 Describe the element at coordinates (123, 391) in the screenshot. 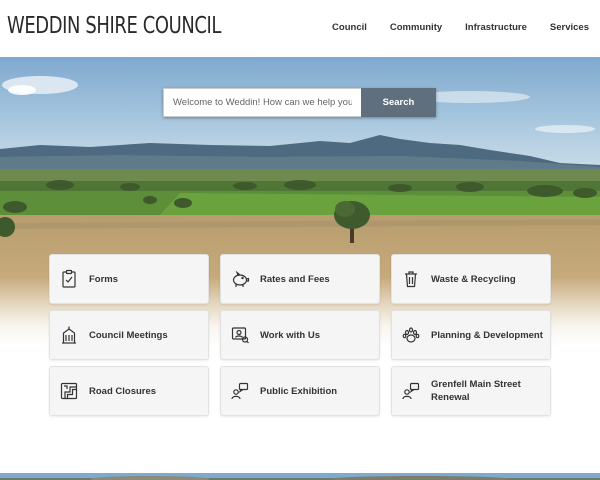

I see `tile-label: Road Closures` at that location.